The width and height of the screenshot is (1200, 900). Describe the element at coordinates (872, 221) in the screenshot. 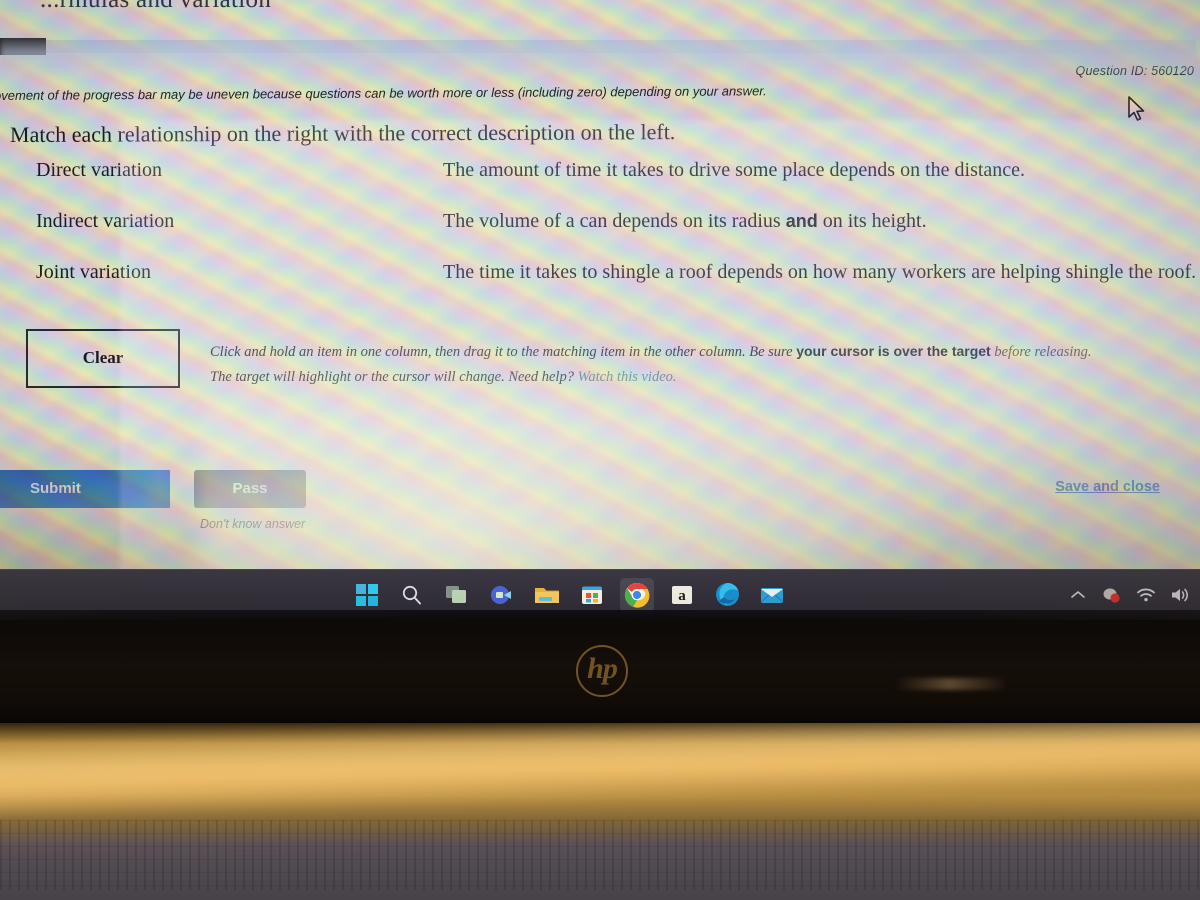

I see `match-right-item-2-text-post: on its height.` at that location.